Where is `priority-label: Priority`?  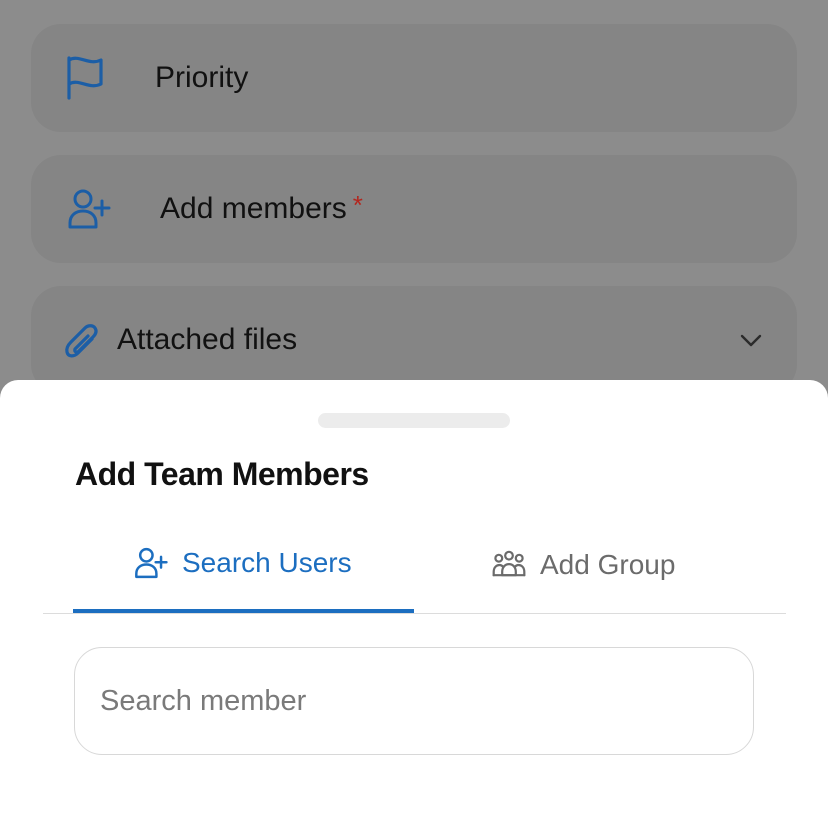 priority-label: Priority is located at coordinates (202, 77).